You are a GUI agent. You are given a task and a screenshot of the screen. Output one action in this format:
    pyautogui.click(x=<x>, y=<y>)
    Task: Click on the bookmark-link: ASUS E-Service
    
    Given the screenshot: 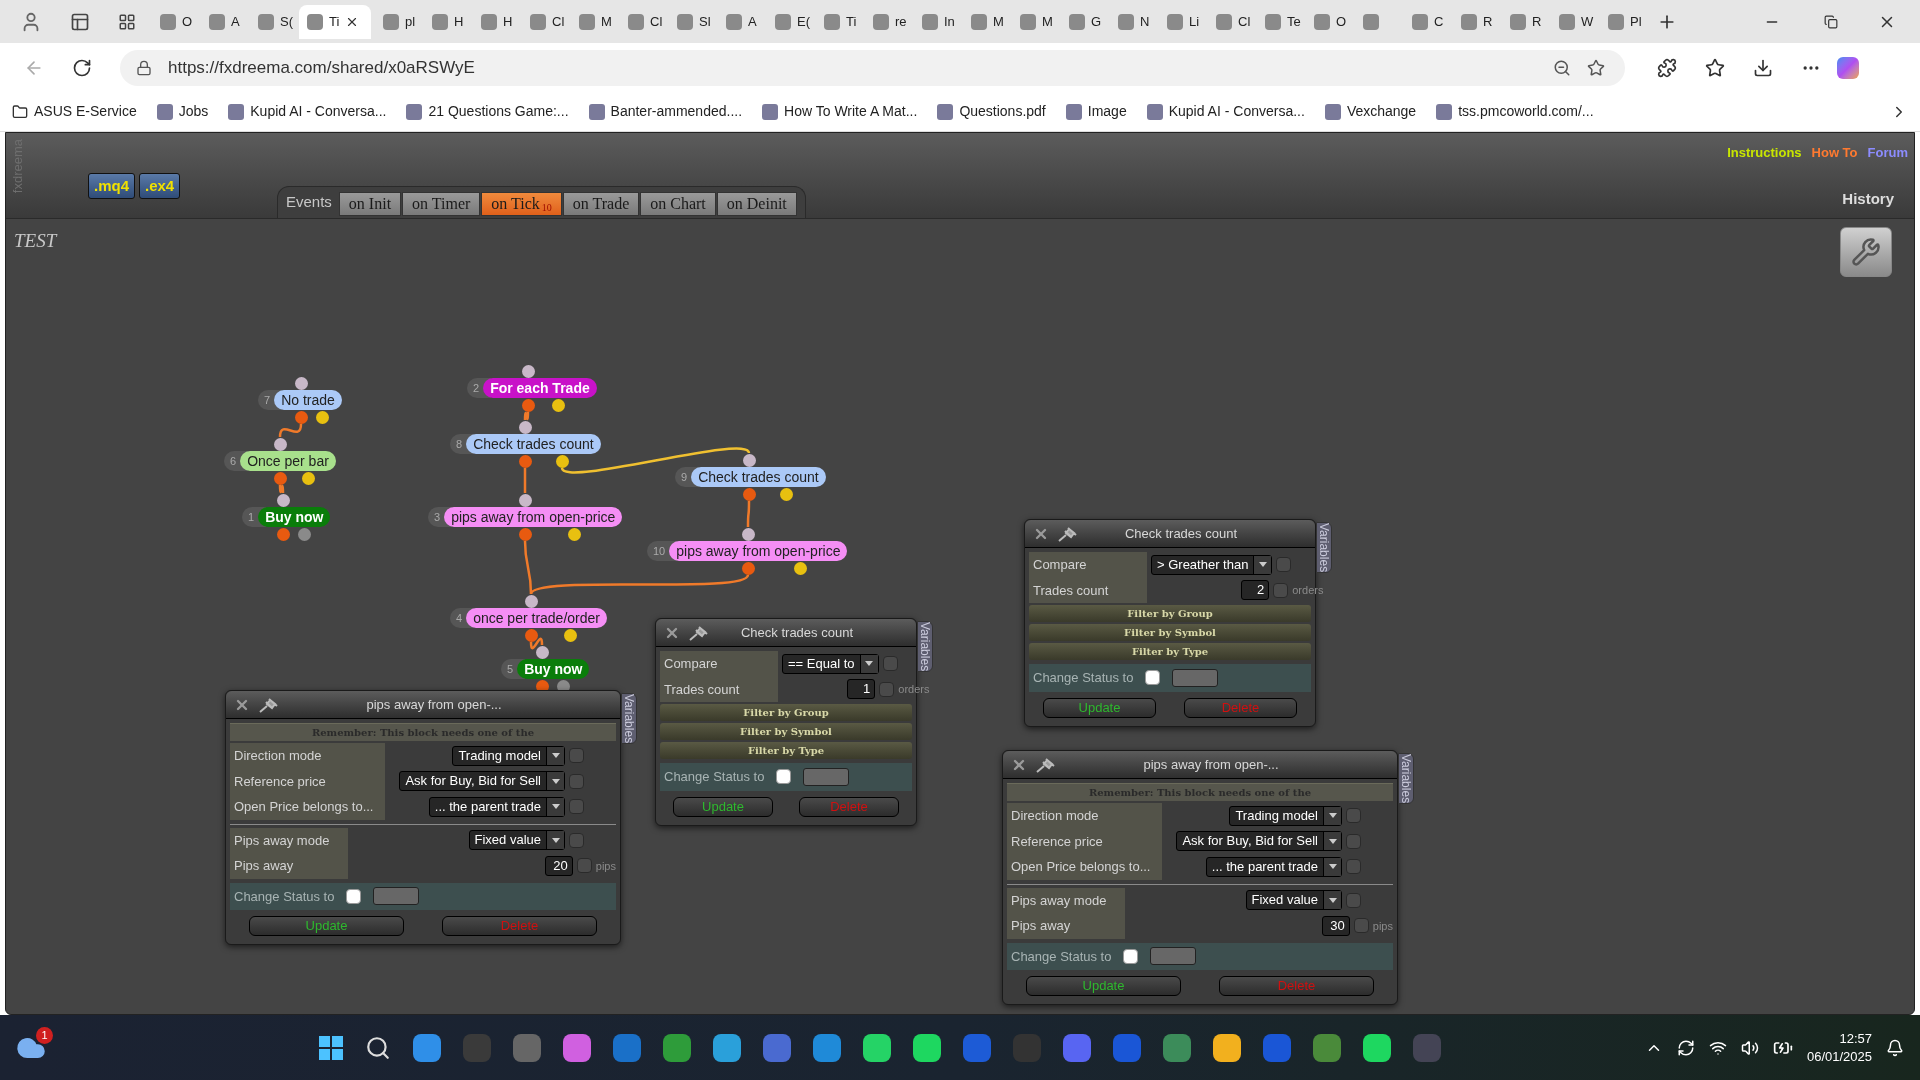 What is the action you would take?
    pyautogui.click(x=74, y=111)
    